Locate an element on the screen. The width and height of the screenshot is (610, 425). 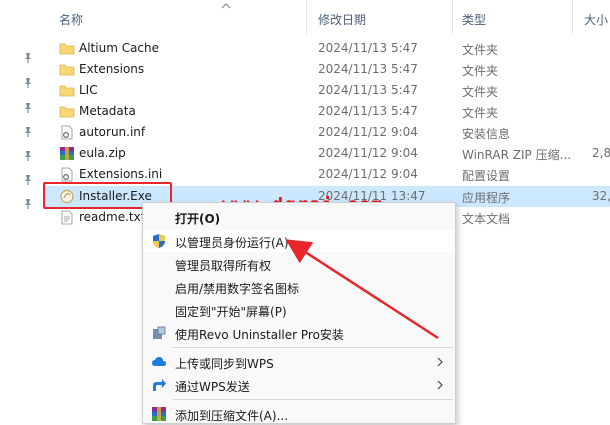
menu-item-label: 固定到"开始"屏幕(P) is located at coordinates (231, 312).